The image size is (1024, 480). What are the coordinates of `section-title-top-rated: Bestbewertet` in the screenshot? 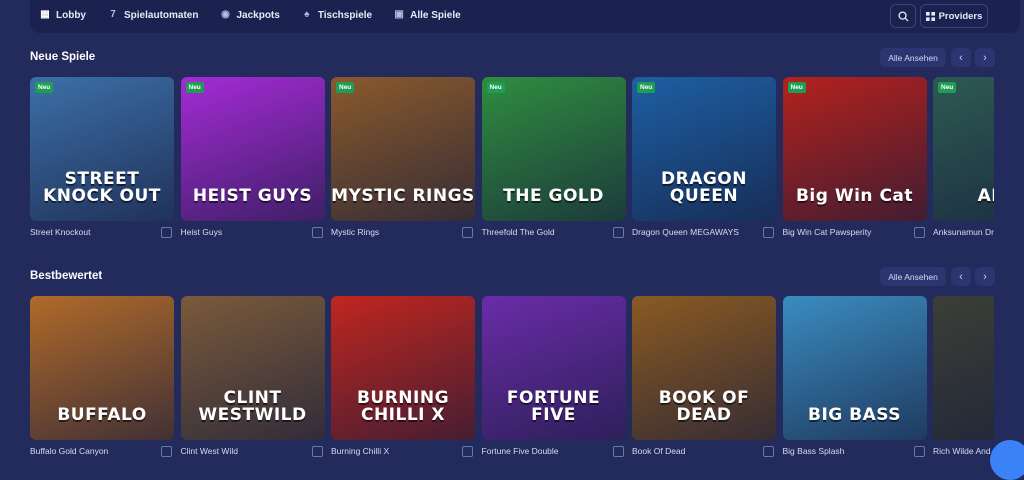 It's located at (66, 276).